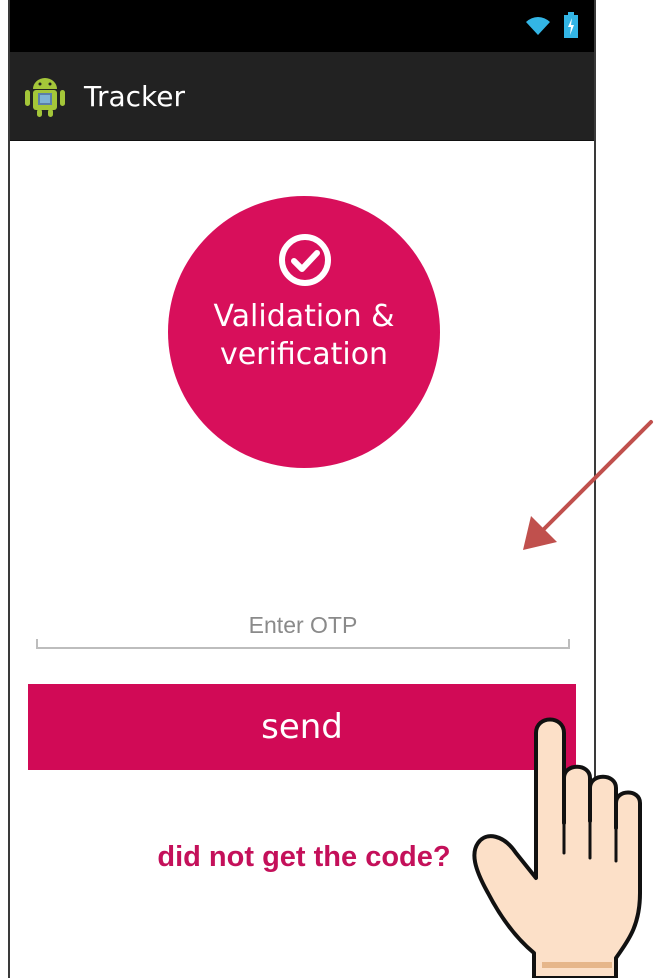  I want to click on status-bar, so click(302, 26).